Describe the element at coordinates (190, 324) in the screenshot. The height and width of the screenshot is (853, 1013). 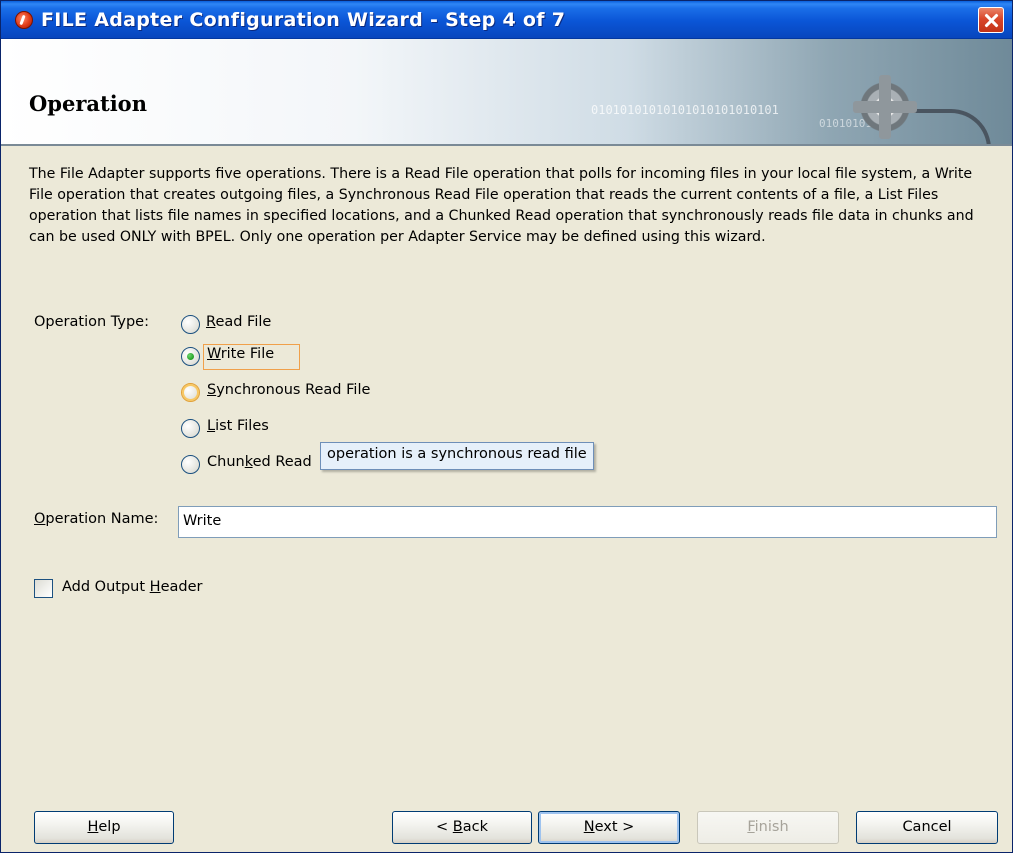
I see `radio-read-file` at that location.